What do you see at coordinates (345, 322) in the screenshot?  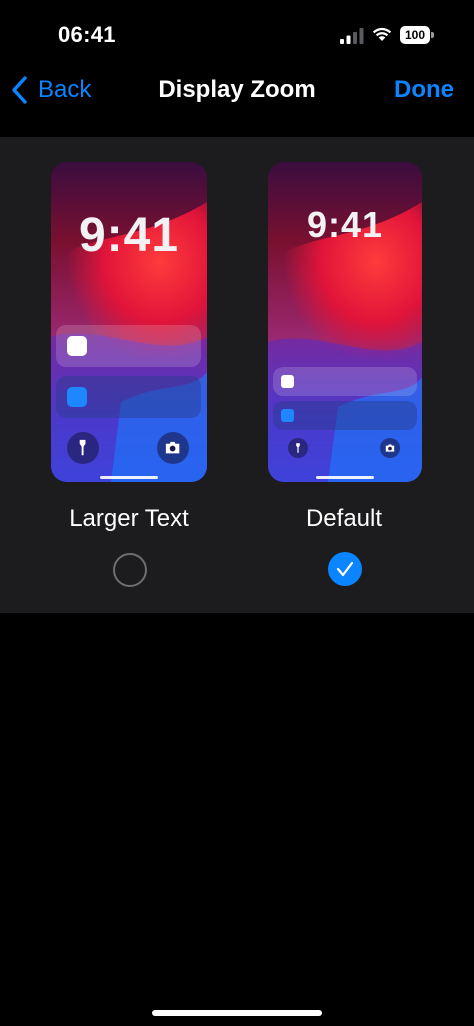 I see `default-preview: 9:41` at bounding box center [345, 322].